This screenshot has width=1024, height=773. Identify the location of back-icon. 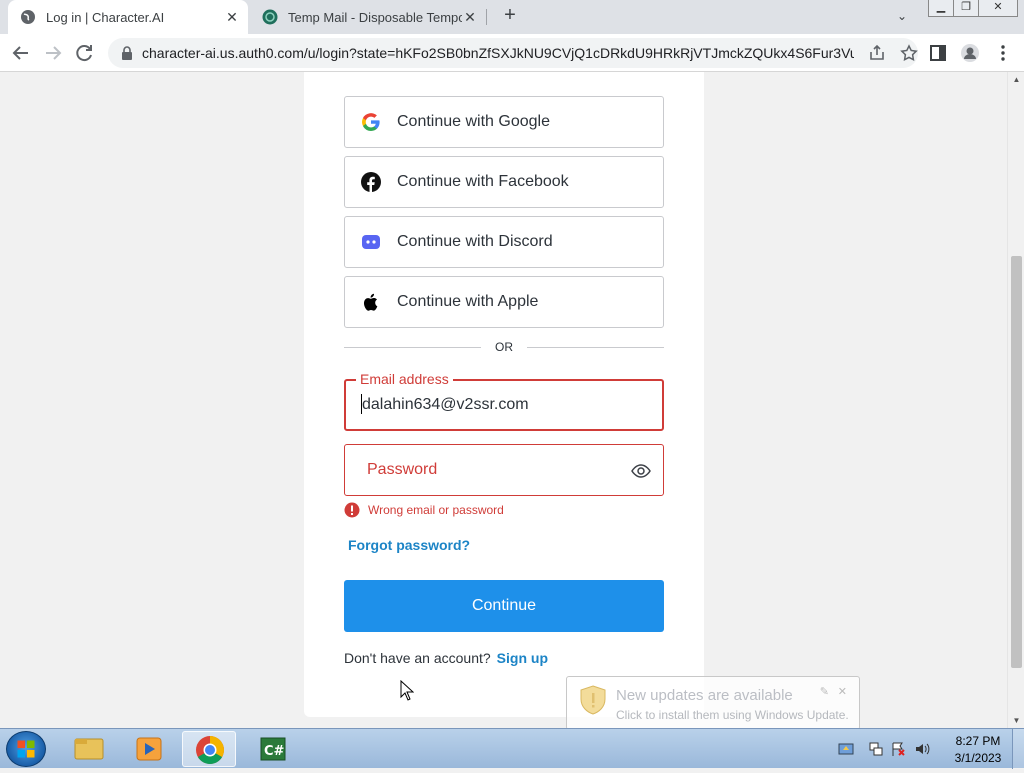
(21, 53).